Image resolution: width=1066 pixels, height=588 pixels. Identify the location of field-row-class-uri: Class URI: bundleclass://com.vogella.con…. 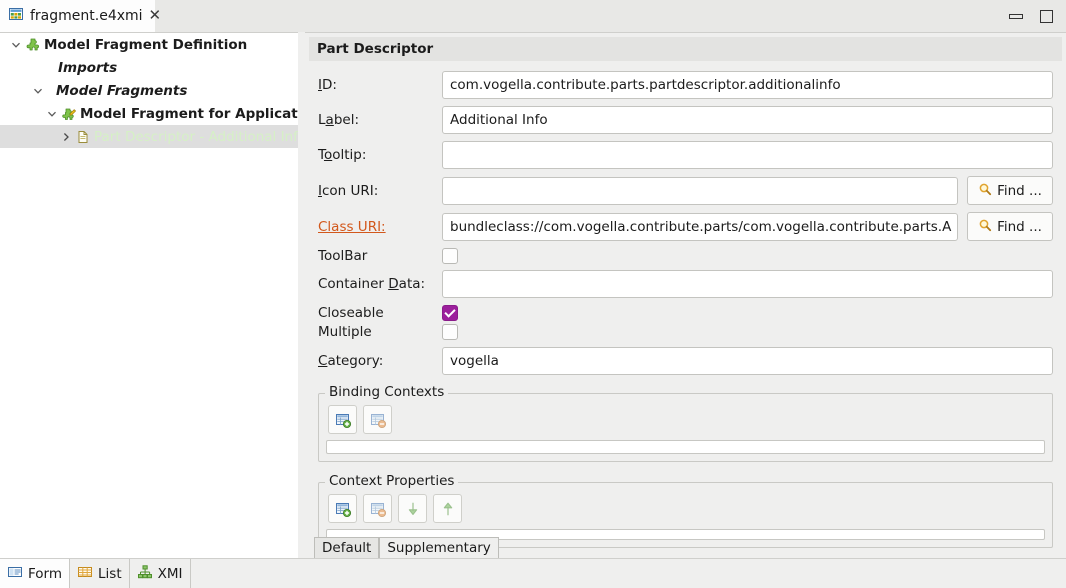
(685, 226).